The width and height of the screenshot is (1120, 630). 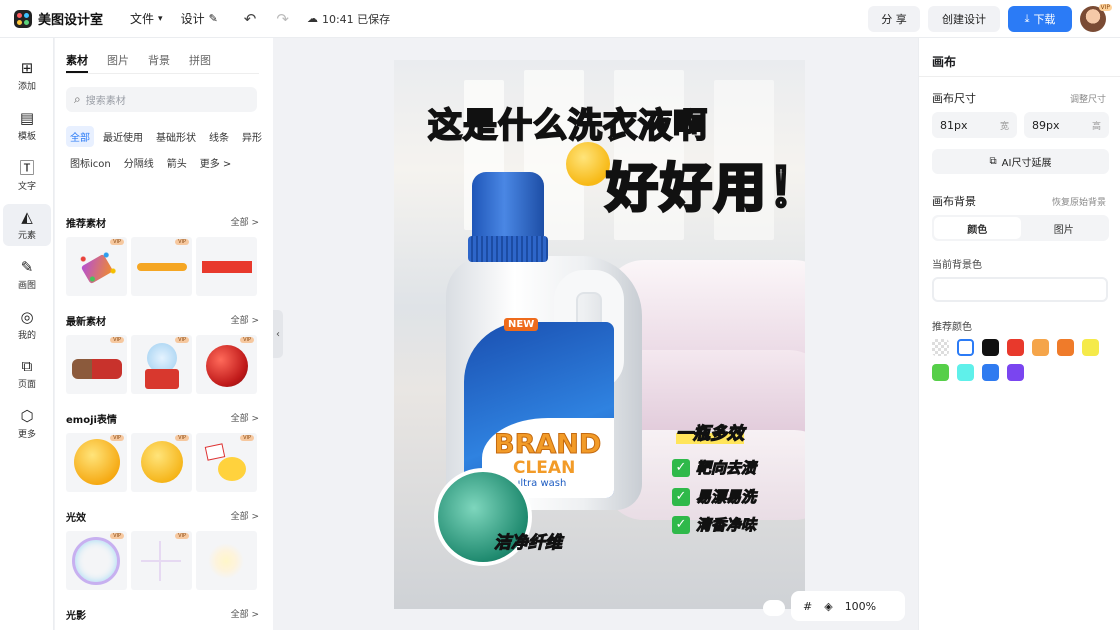 I want to click on subheadline-text: 好好用！, so click(x=704, y=183).